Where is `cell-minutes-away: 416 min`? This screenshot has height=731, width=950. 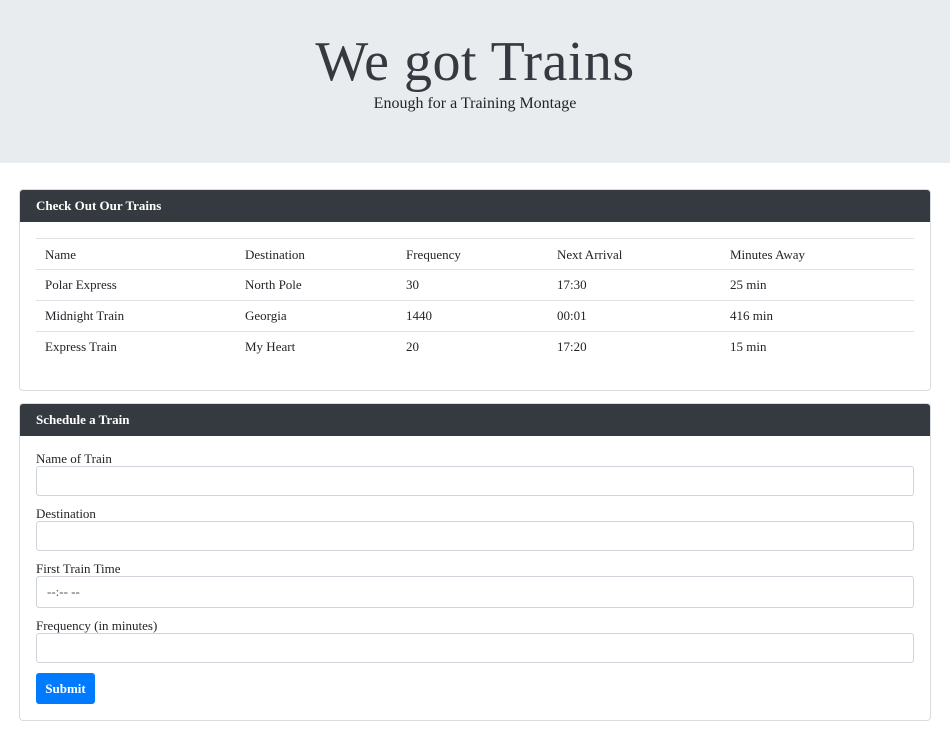
cell-minutes-away: 416 min is located at coordinates (817, 316).